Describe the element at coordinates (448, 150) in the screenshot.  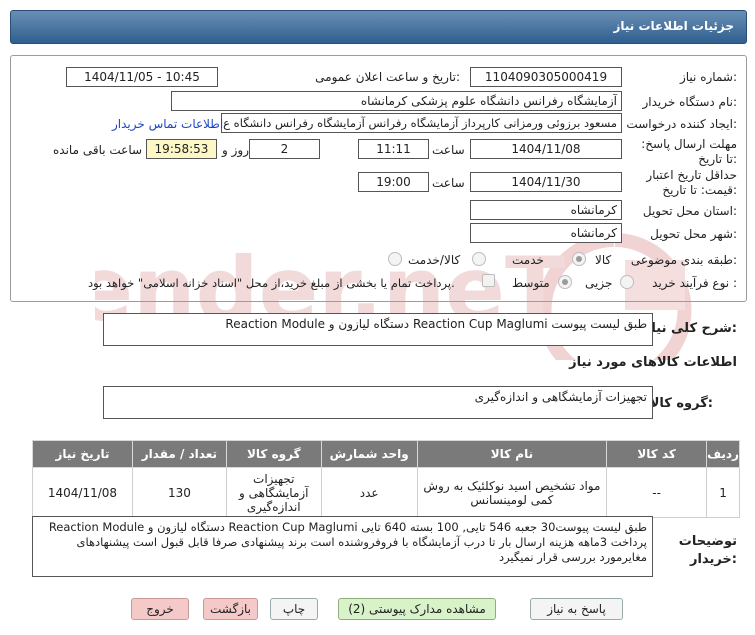
I see `deadline-time-label: ساعت` at that location.